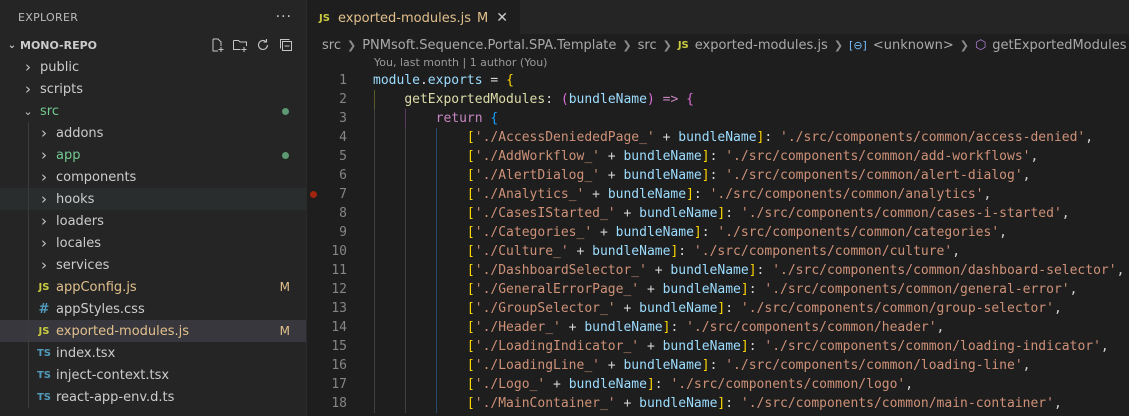 This screenshot has height=416, width=1129. What do you see at coordinates (217, 45) in the screenshot?
I see `new-file-icon` at bounding box center [217, 45].